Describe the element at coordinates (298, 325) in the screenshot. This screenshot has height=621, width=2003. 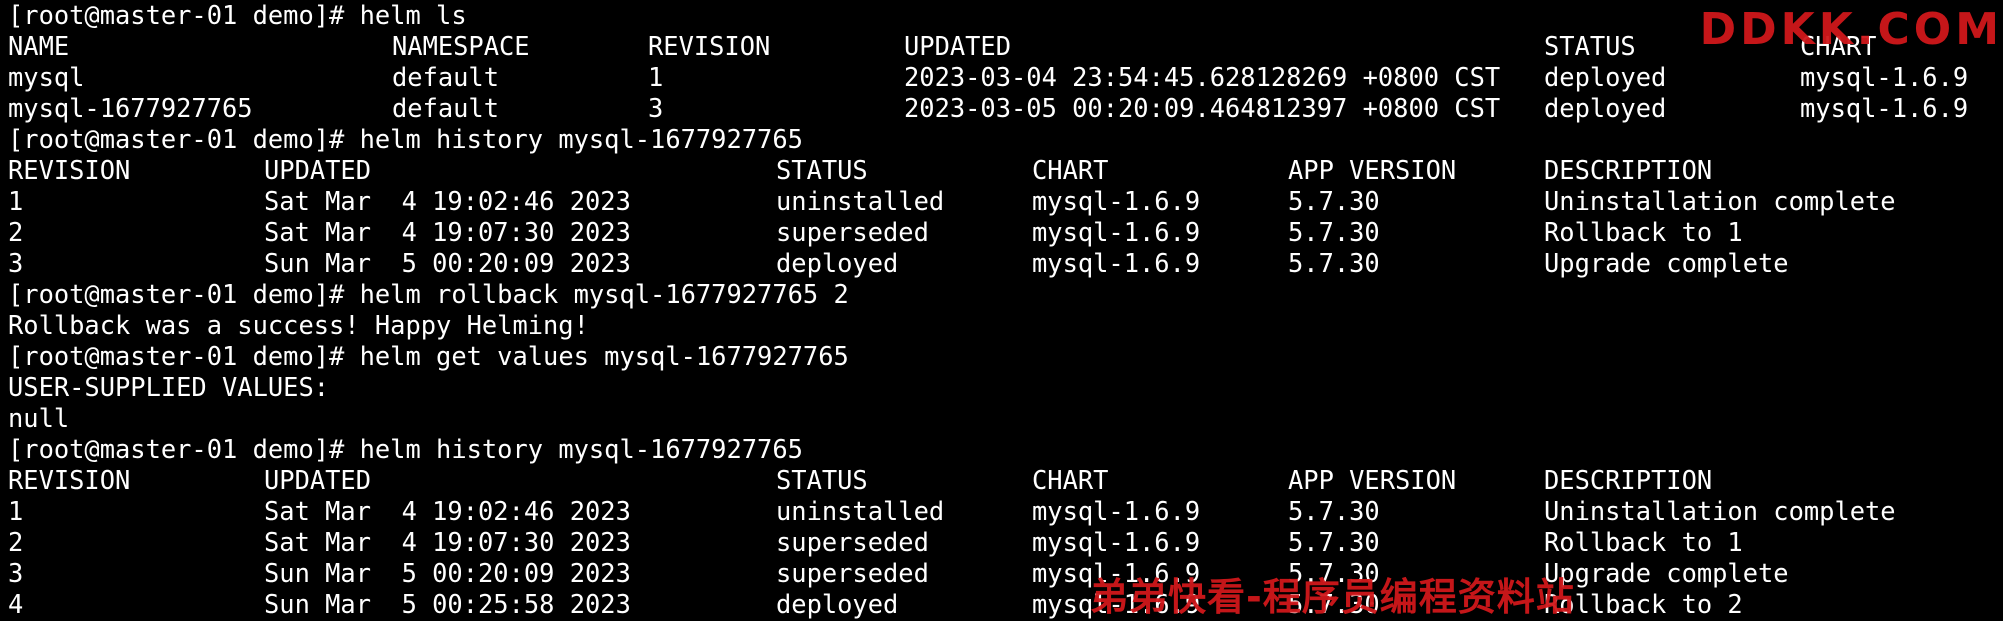
I see `output-text: Rollback was a success! Happy Helming!` at that location.